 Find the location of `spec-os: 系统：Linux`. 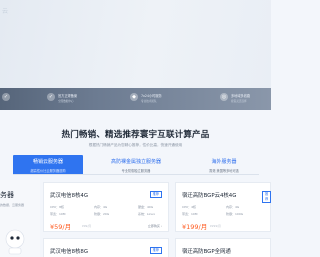

spec-os: 系统：Linux is located at coordinates (147, 214).